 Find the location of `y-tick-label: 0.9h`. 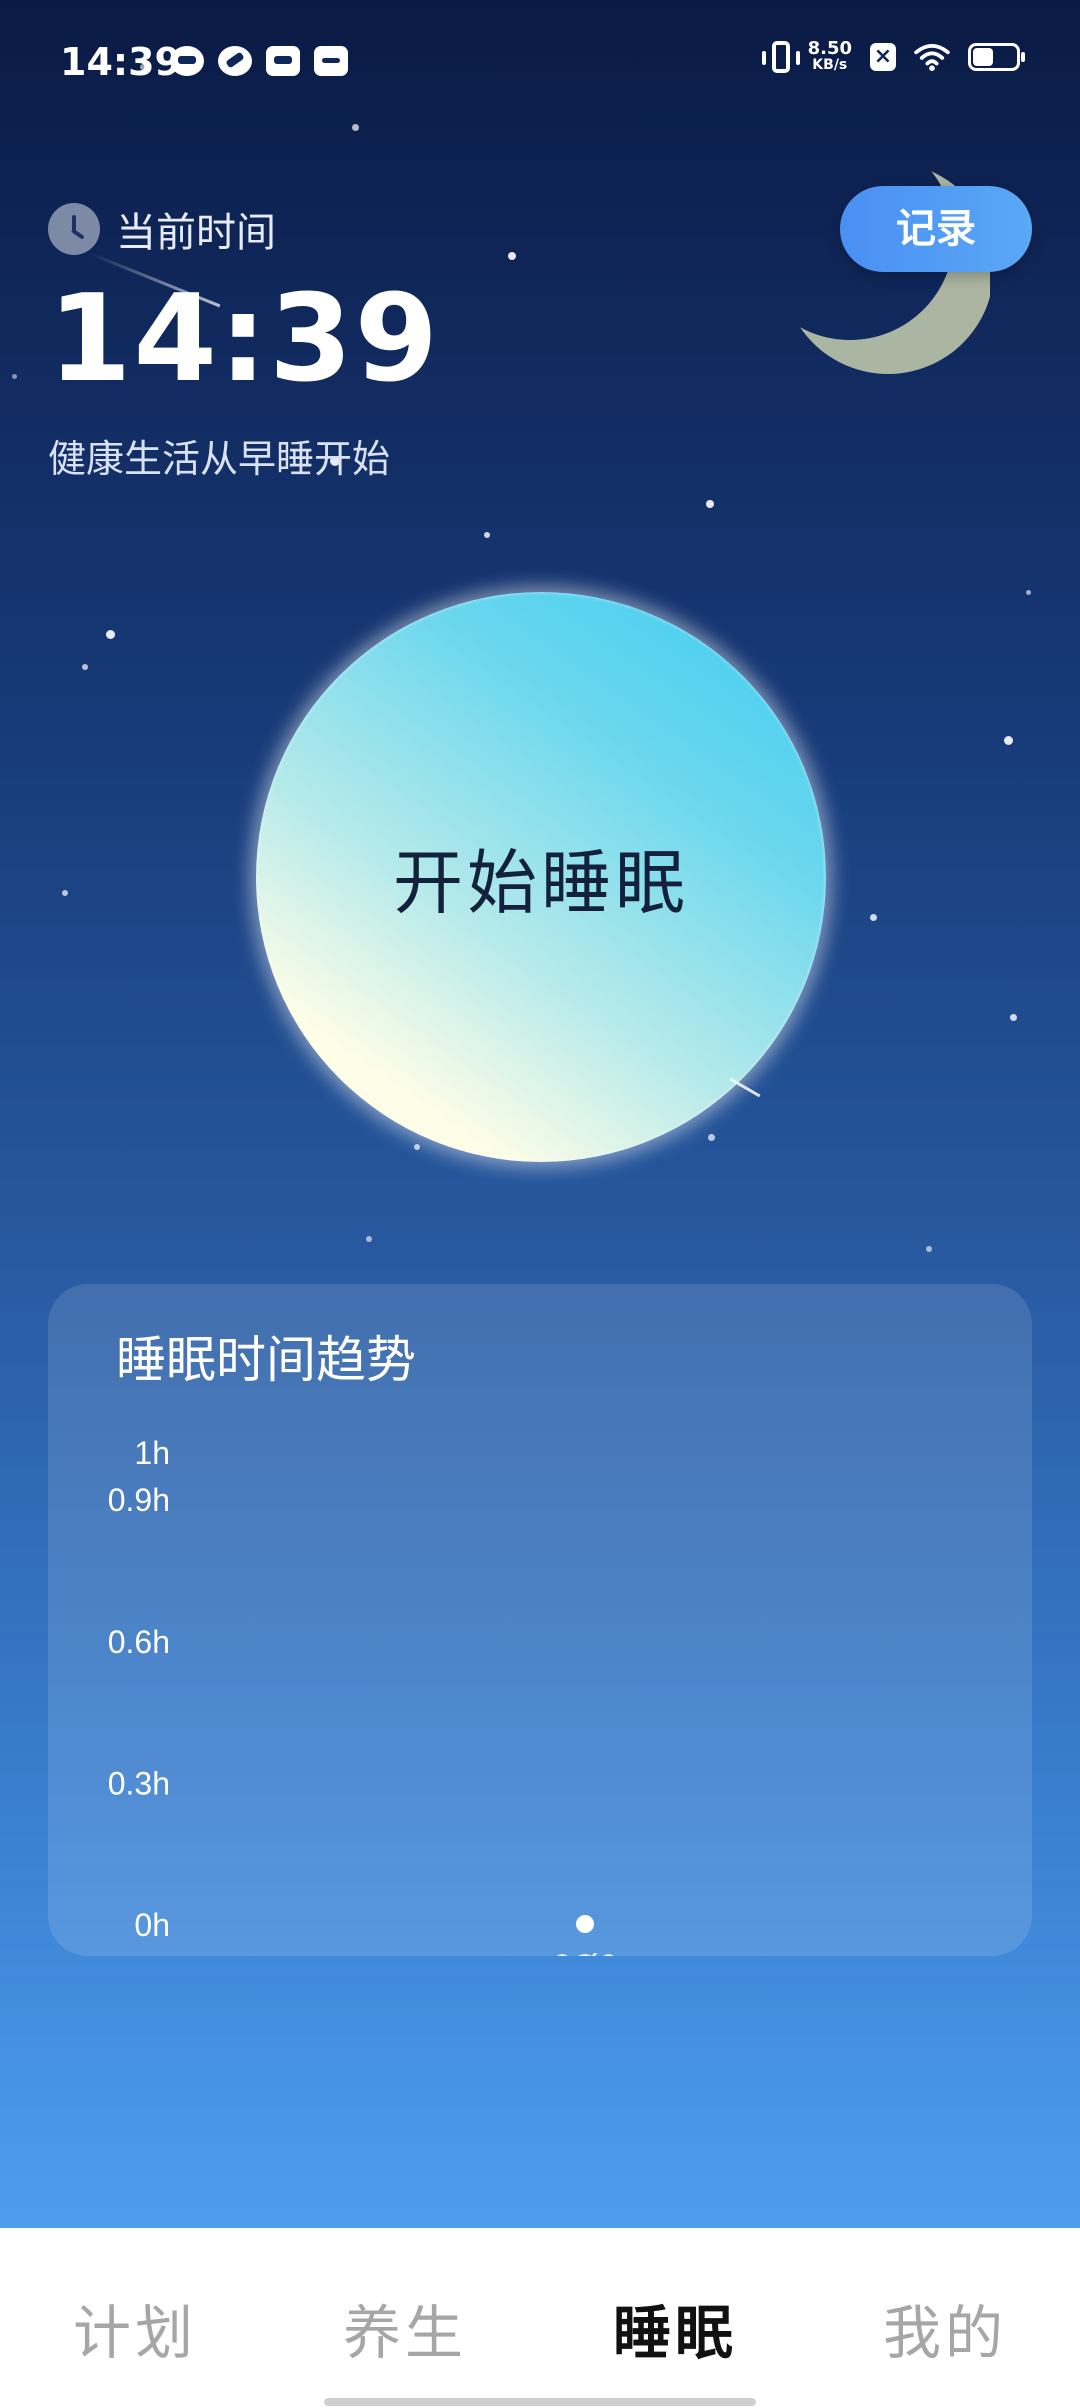

y-tick-label: 0.9h is located at coordinates (139, 1500).